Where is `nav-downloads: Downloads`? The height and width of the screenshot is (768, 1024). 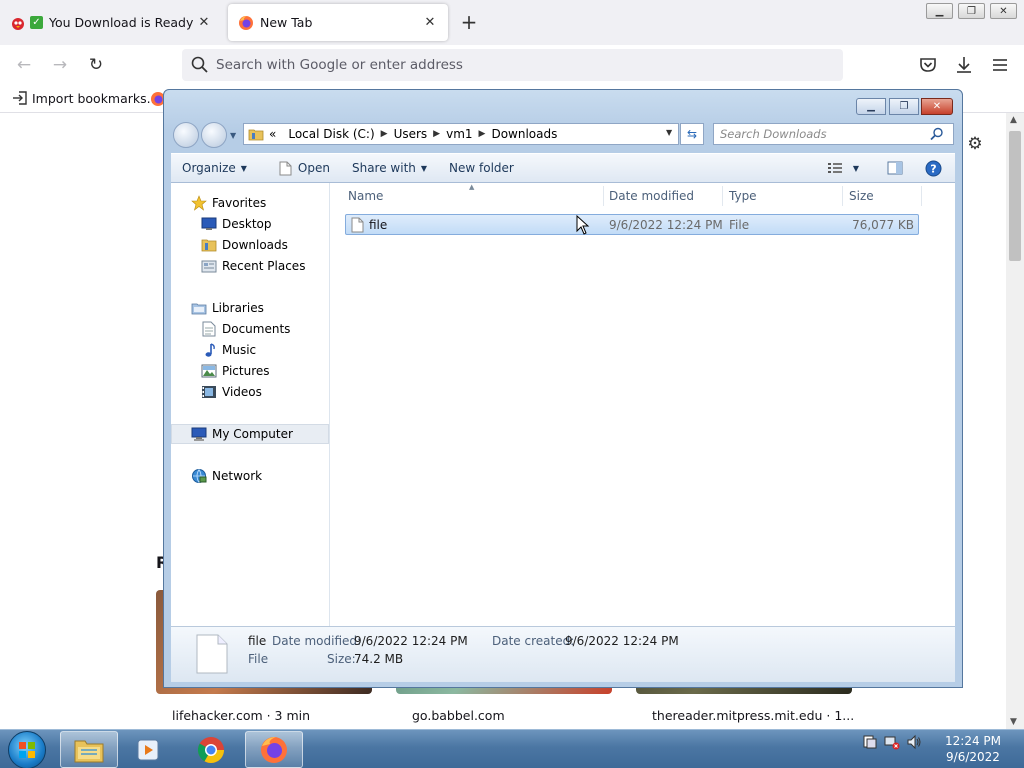
nav-downloads: Downloads is located at coordinates (250, 245).